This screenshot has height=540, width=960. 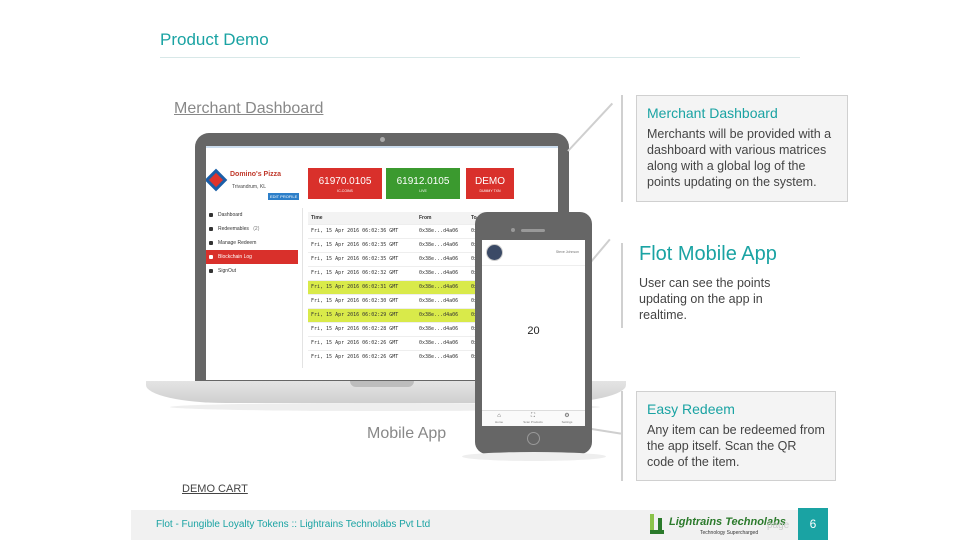 I want to click on points-counter: 20, so click(x=533, y=331).